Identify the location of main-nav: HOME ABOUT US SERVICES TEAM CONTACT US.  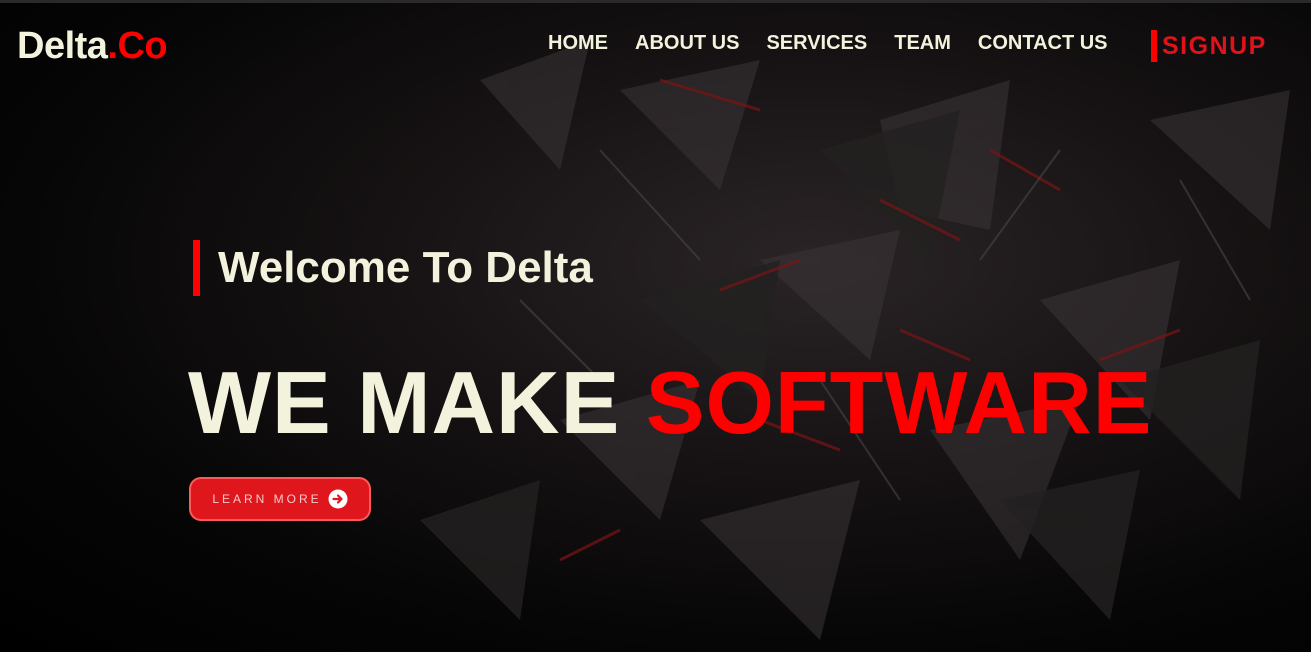
(841, 43).